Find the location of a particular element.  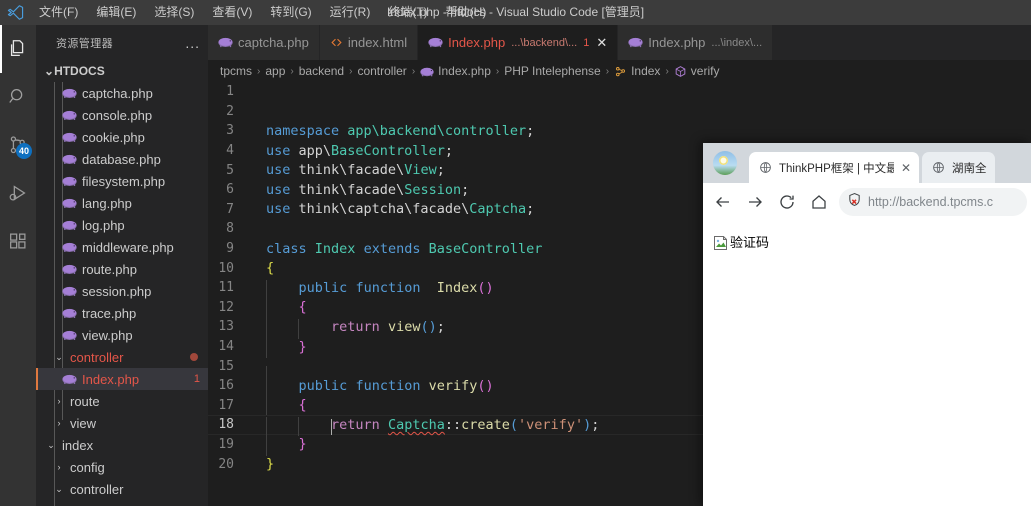

editor-tab: captcha.php is located at coordinates (264, 42).